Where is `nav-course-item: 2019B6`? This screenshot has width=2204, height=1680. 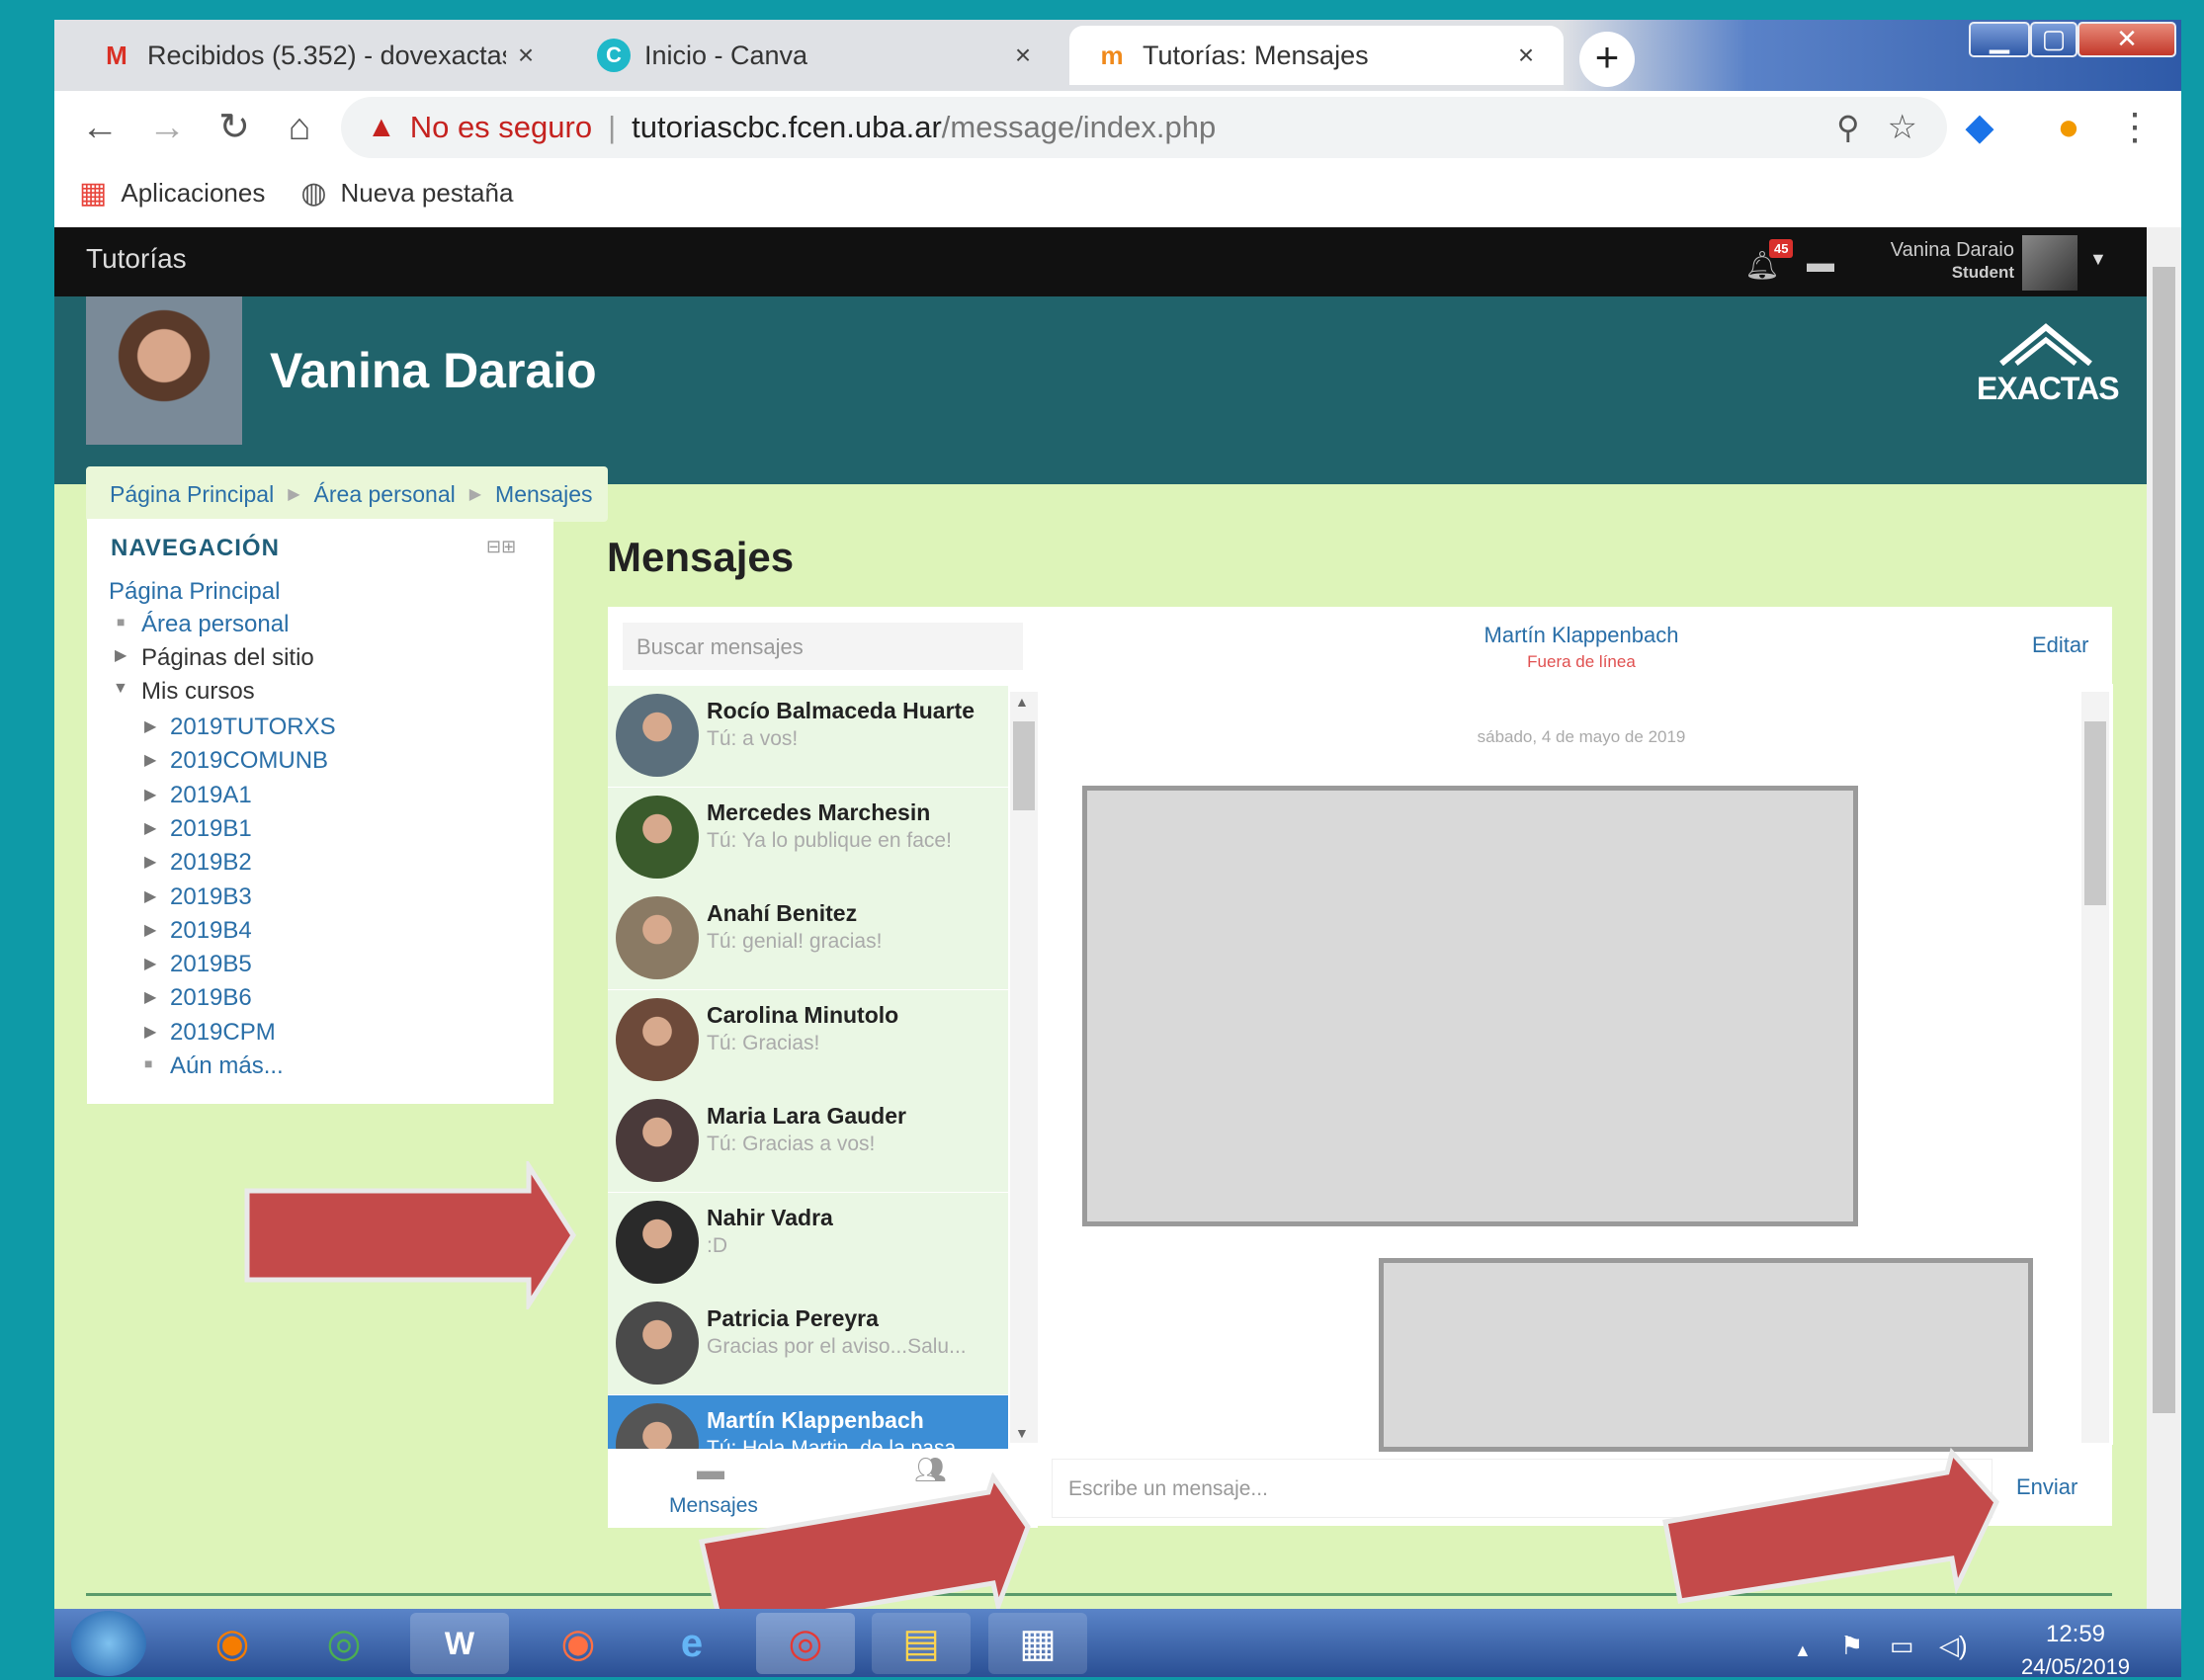
nav-course-item: 2019B6 is located at coordinates (211, 998).